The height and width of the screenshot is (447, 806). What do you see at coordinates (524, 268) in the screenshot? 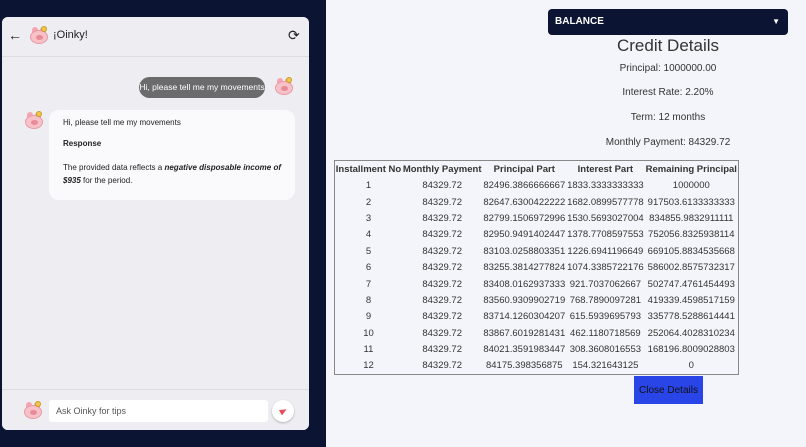
I see `table-cell: 83255.3814277824` at bounding box center [524, 268].